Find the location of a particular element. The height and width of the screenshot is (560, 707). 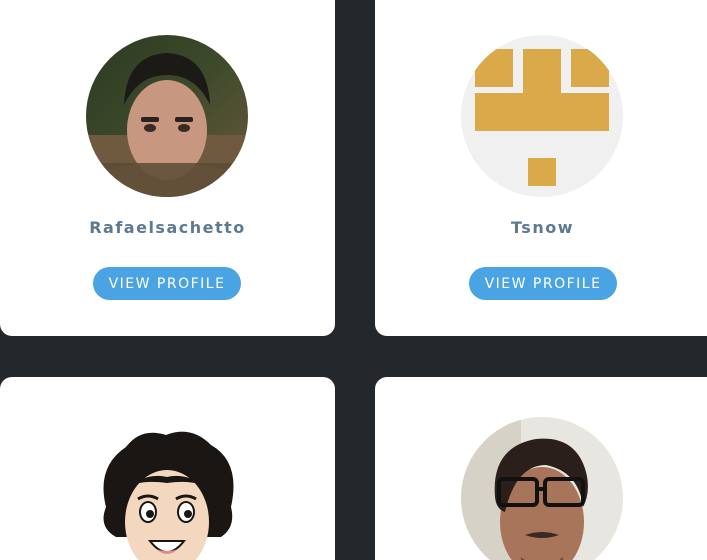

cartoon-avatar-icon is located at coordinates (167, 488).